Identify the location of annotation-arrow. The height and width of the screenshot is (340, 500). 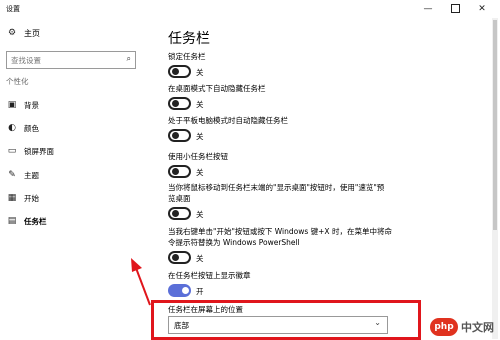
(141, 282).